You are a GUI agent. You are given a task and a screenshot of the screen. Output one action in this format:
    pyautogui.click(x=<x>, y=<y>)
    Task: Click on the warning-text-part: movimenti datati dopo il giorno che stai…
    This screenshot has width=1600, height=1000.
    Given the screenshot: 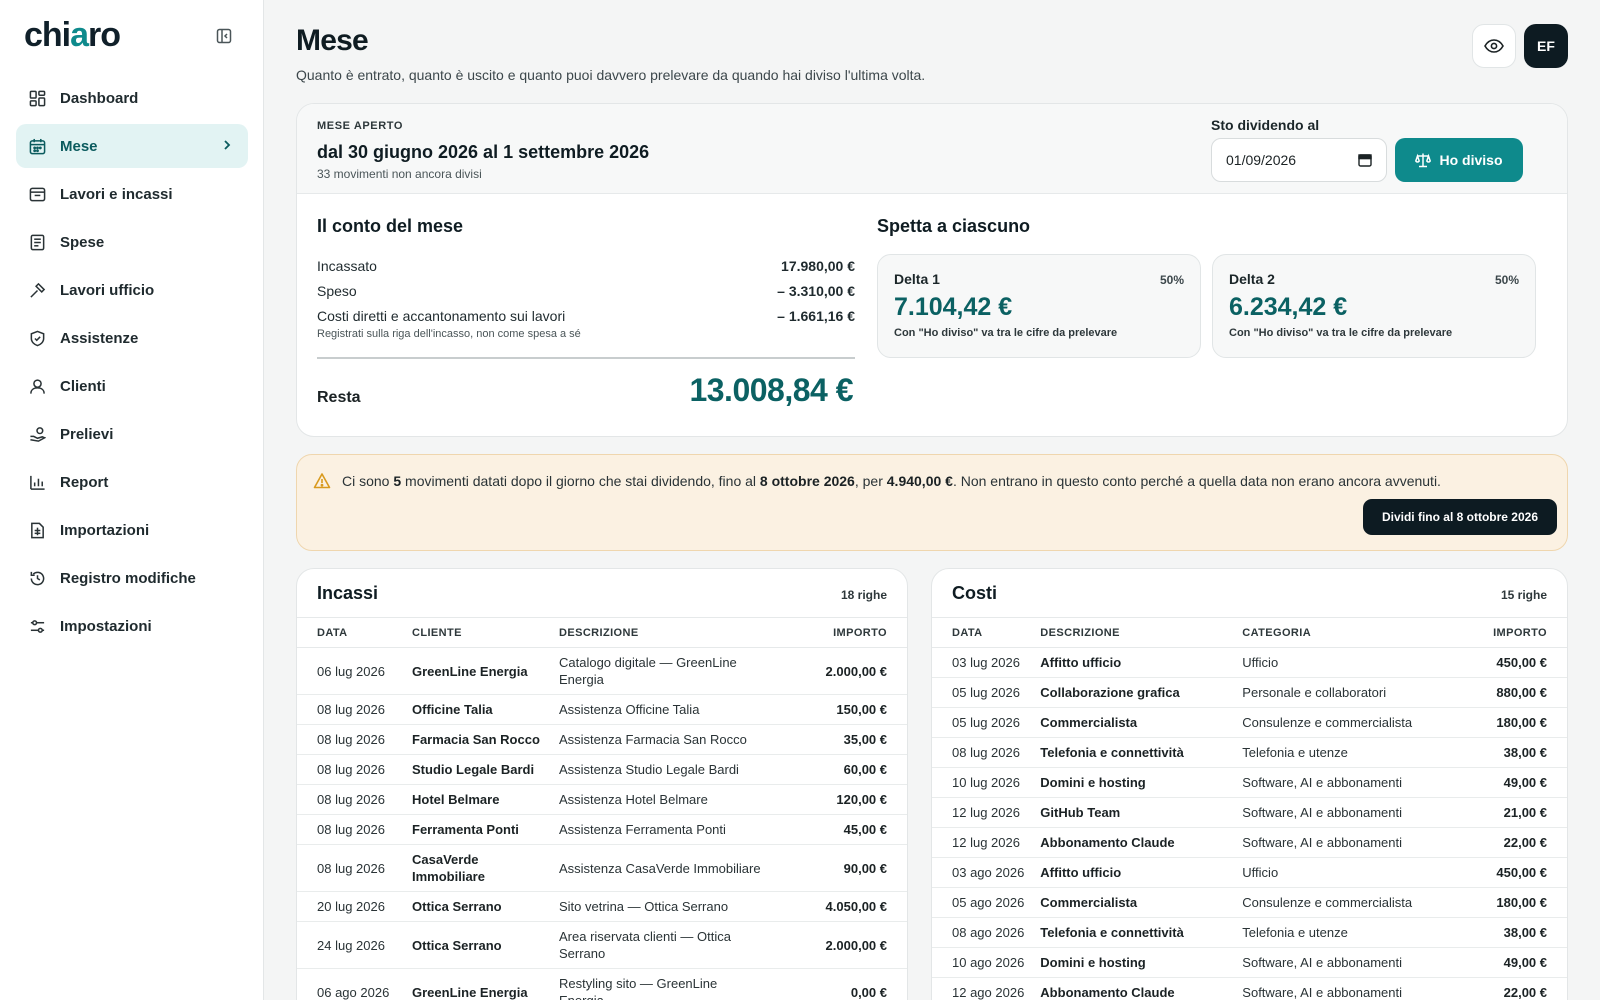 What is the action you would take?
    pyautogui.click(x=580, y=481)
    